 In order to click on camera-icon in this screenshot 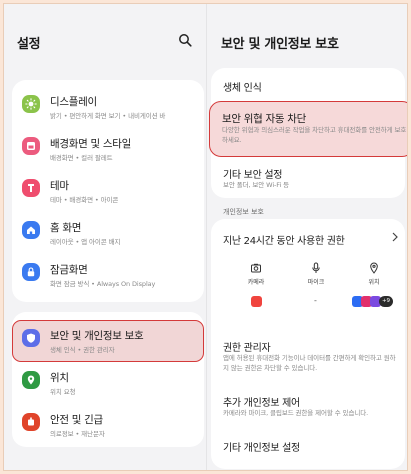, I will do `click(256, 268)`.